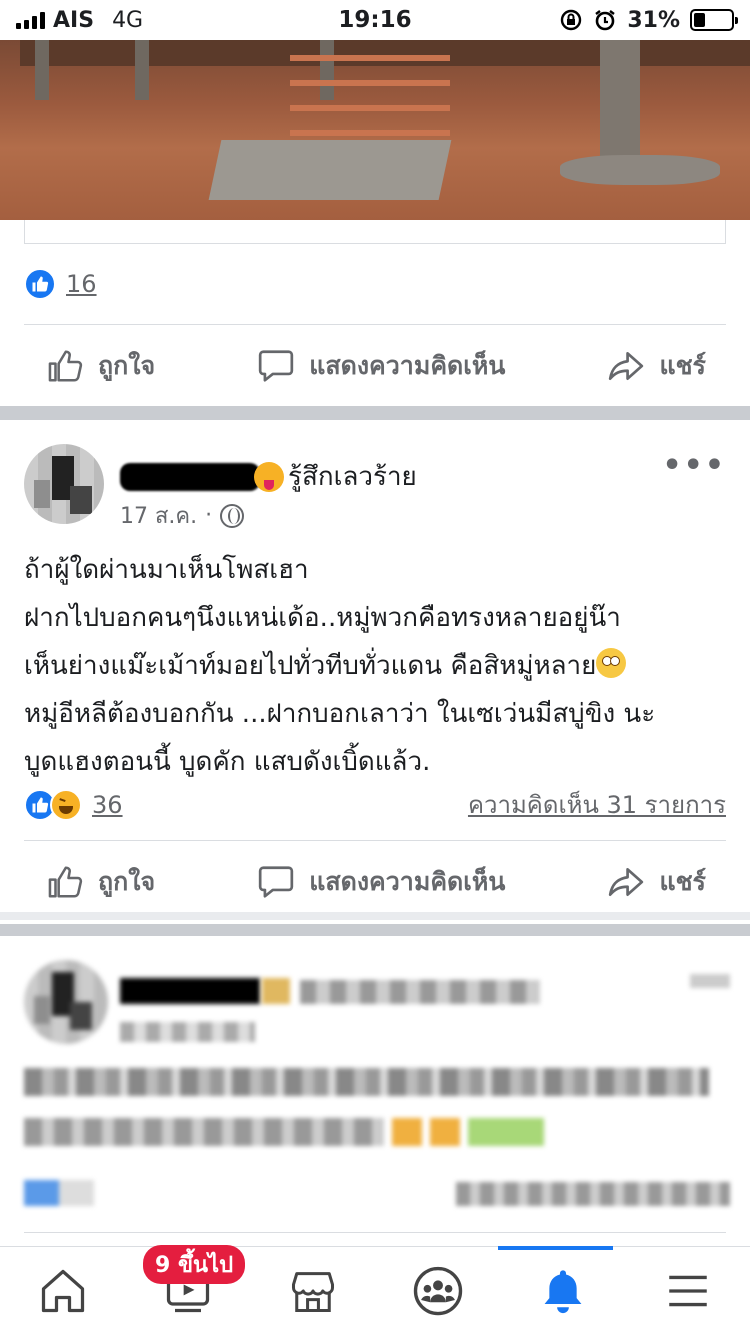  I want to click on post-text-line: บูดแฮงตอนนี้ บูดคัก แสบดังเบิ้ดแล้ว., so click(227, 762).